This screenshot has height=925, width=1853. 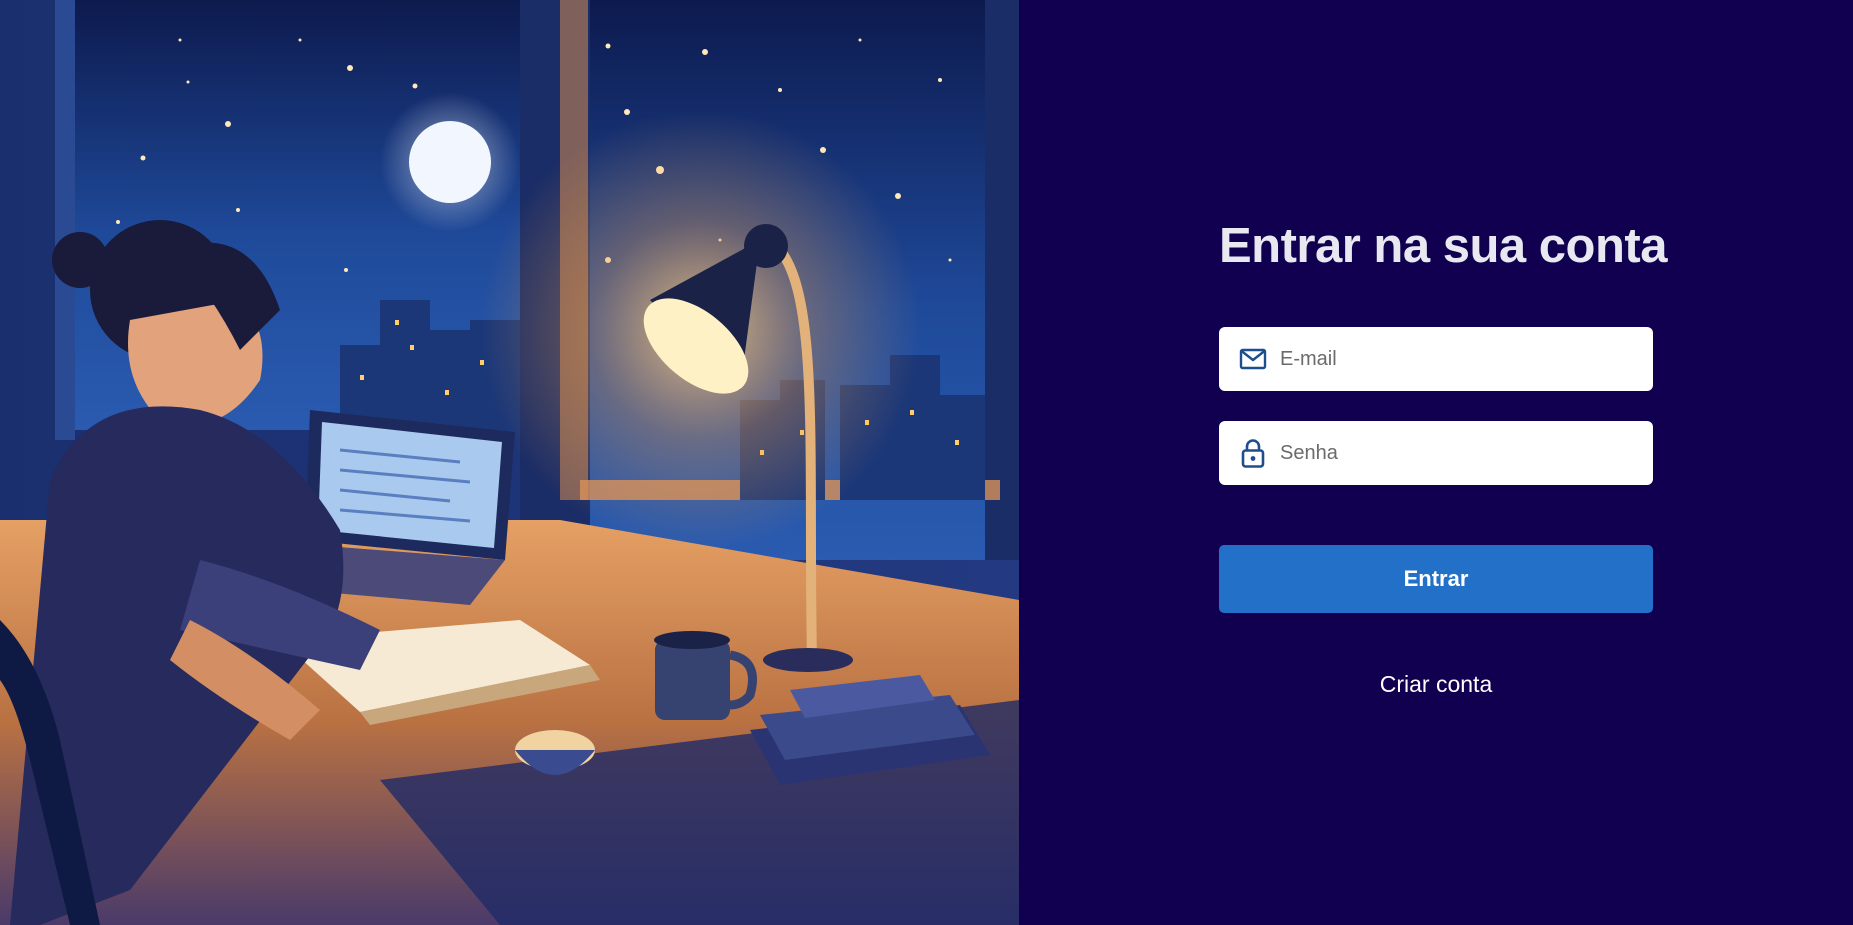 What do you see at coordinates (1443, 246) in the screenshot?
I see `page-title: Entrar na sua conta` at bounding box center [1443, 246].